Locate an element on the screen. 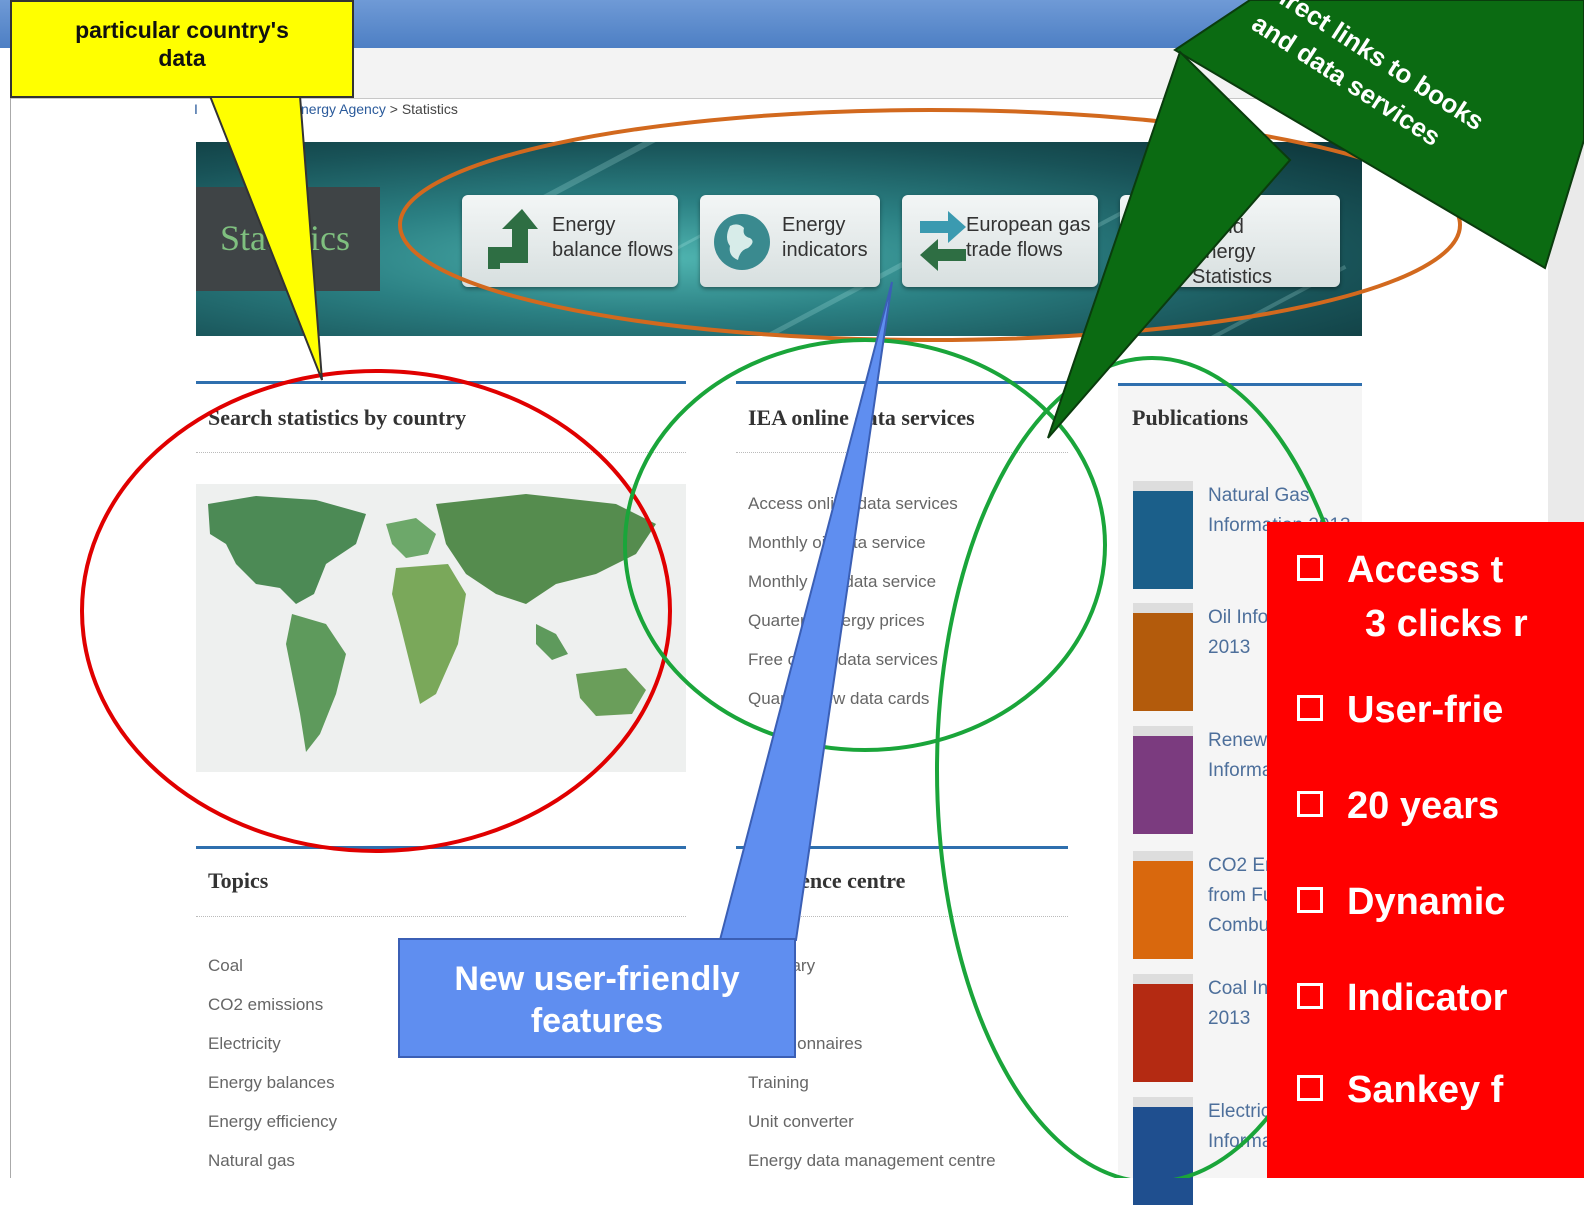  blue-callout-line1: New user-friendly is located at coordinates (597, 979).